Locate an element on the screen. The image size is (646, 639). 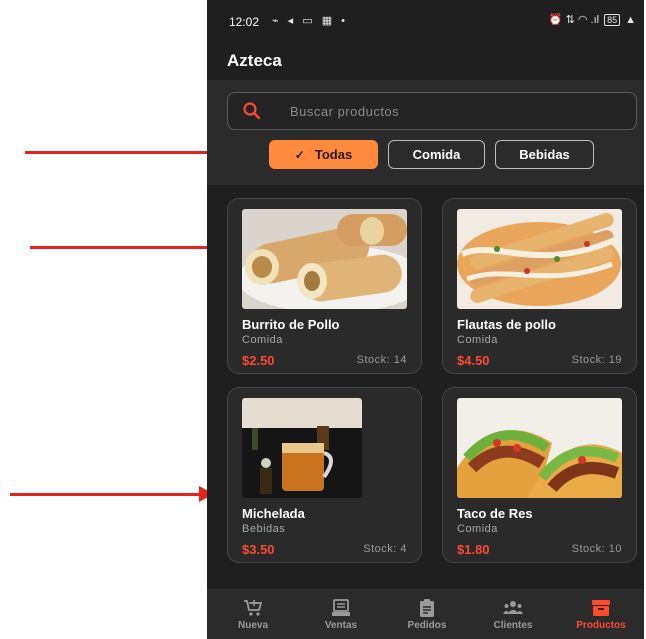
filter-chip-comida: Comida is located at coordinates (436, 154).